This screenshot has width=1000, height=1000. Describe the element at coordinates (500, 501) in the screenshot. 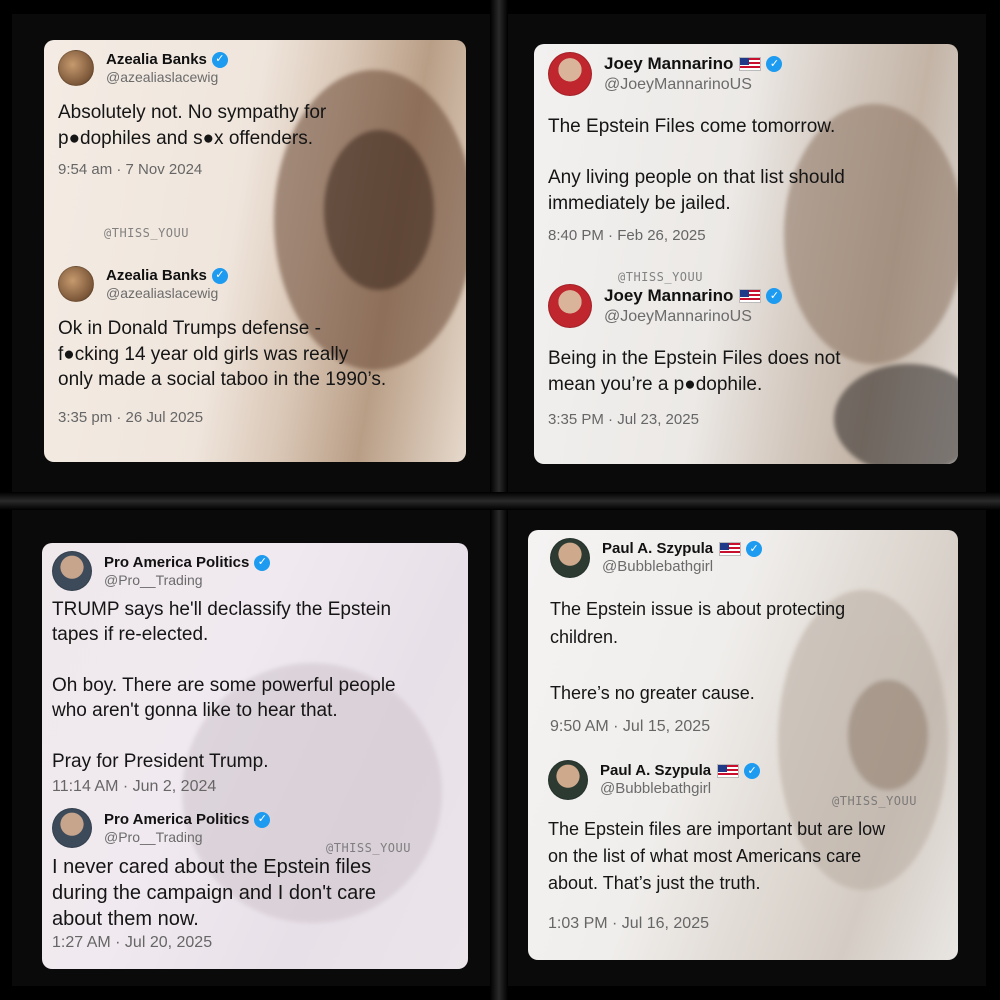

I see `horizontal-divider` at that location.